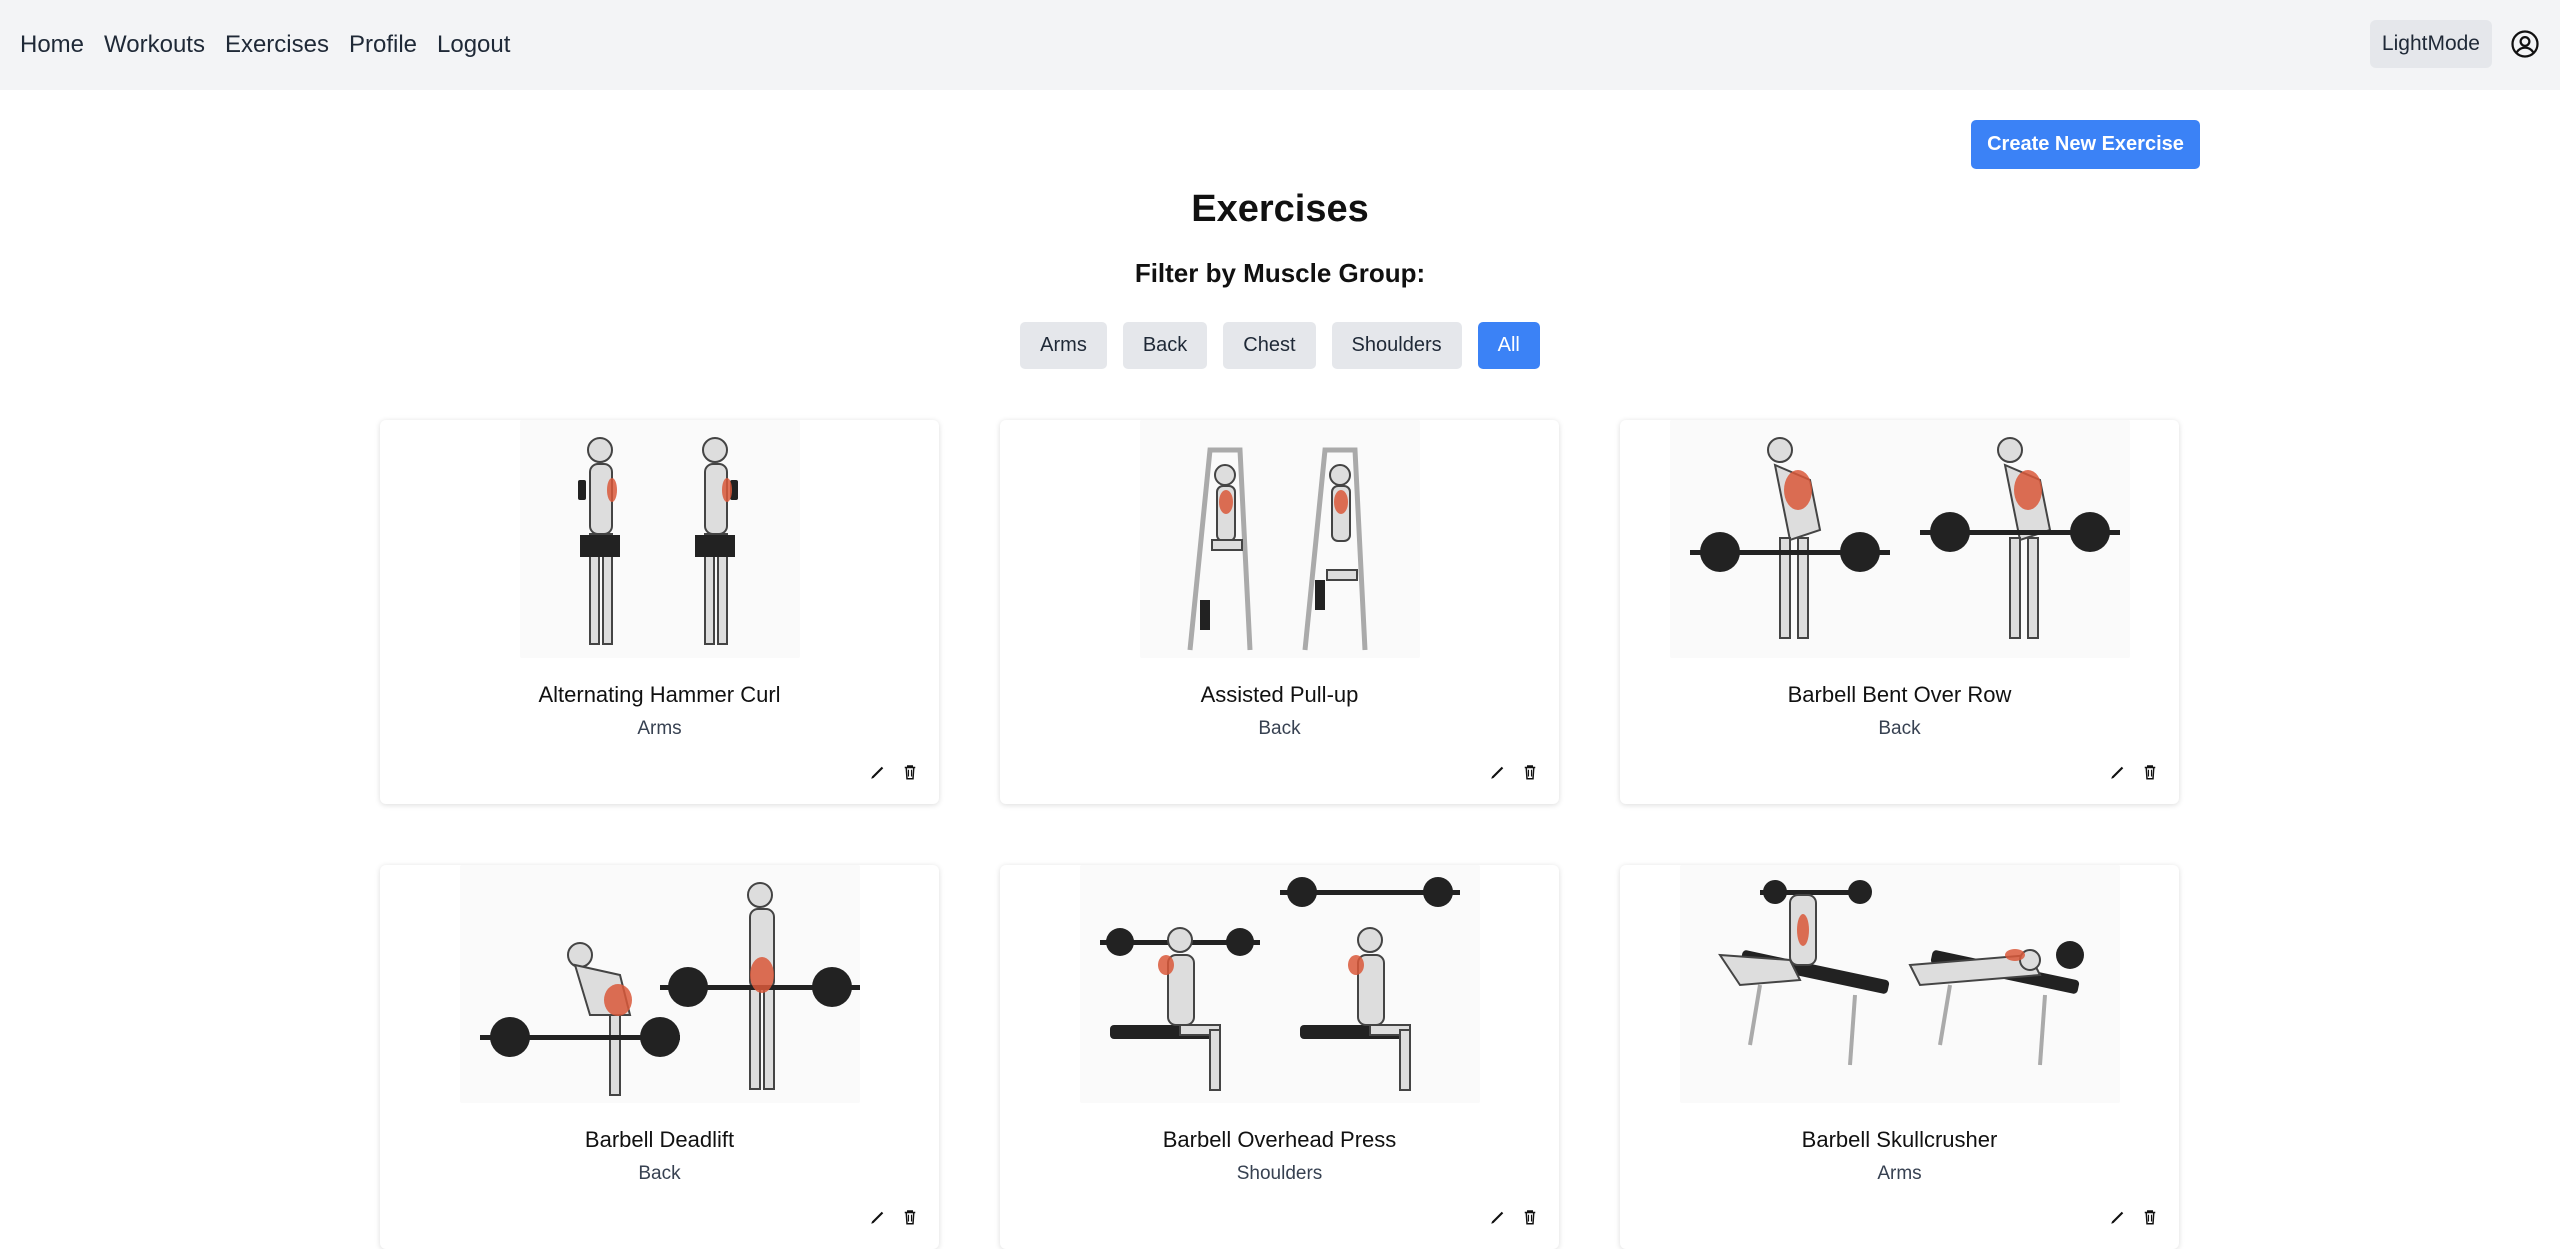 This screenshot has height=1249, width=2560. What do you see at coordinates (2525, 44) in the screenshot?
I see `user-circle-icon` at bounding box center [2525, 44].